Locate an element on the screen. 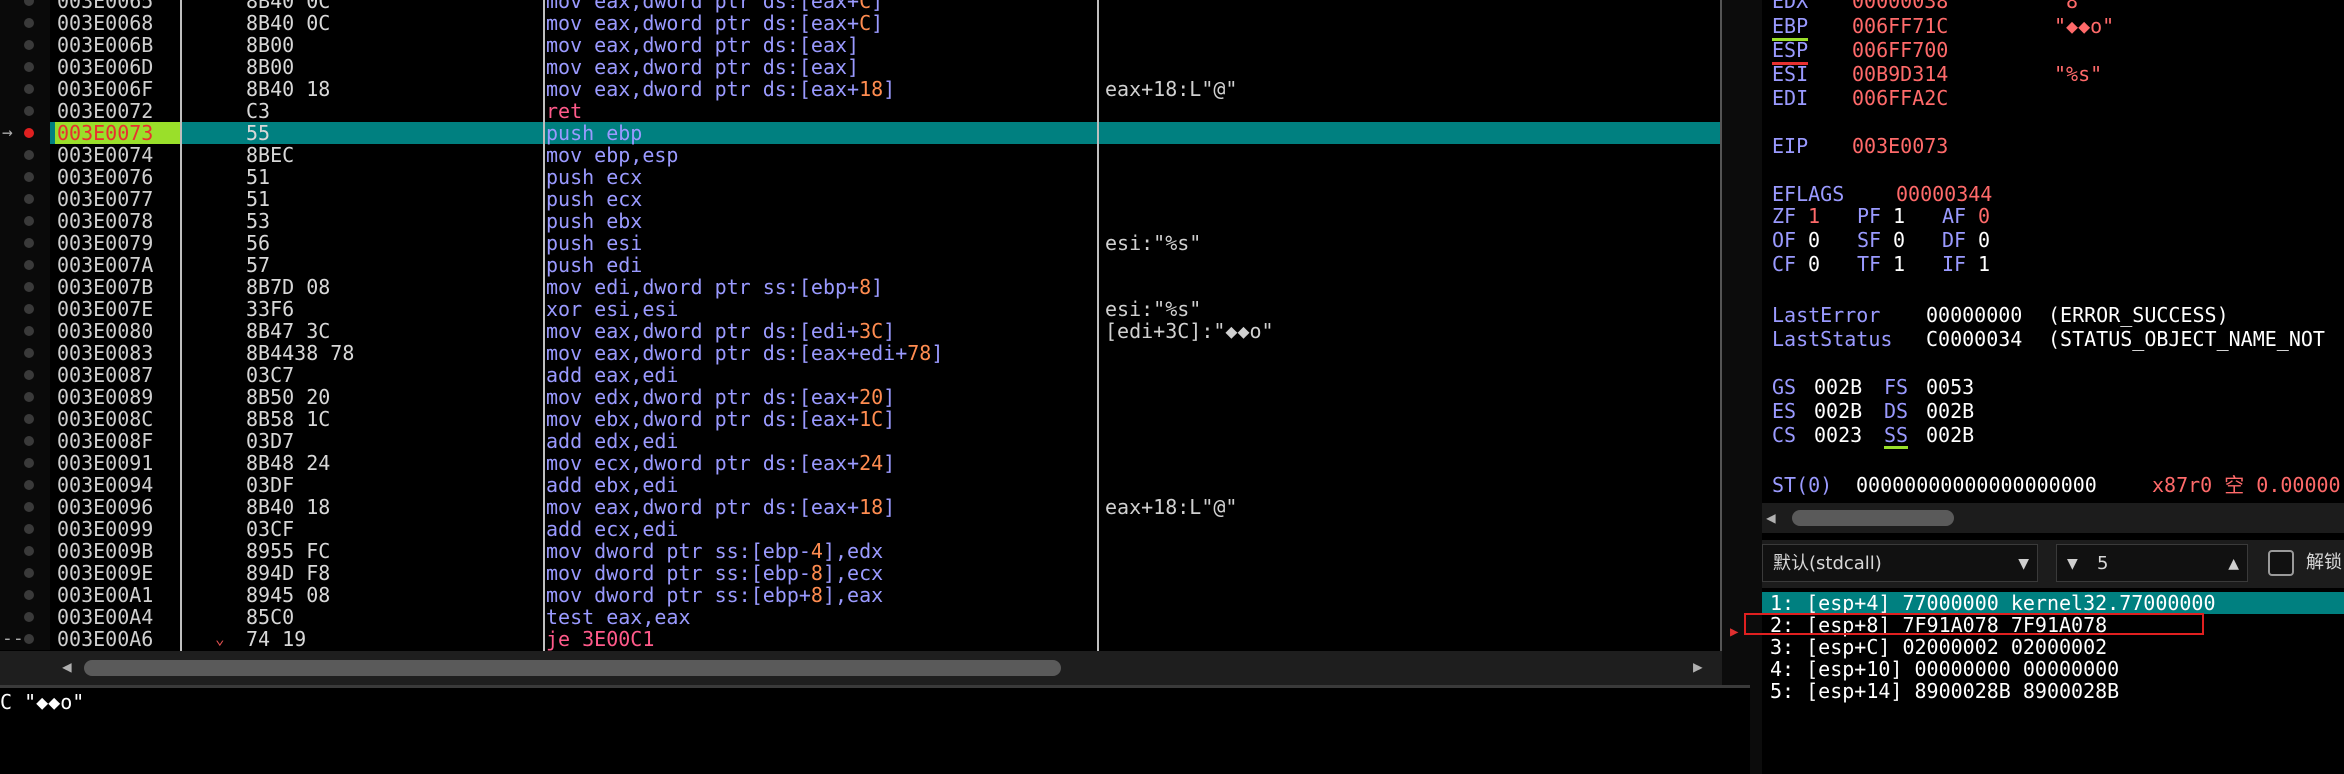 The height and width of the screenshot is (774, 2344). disasm-row: 003E0079 56 push esi esi:"%s" is located at coordinates (861, 243).